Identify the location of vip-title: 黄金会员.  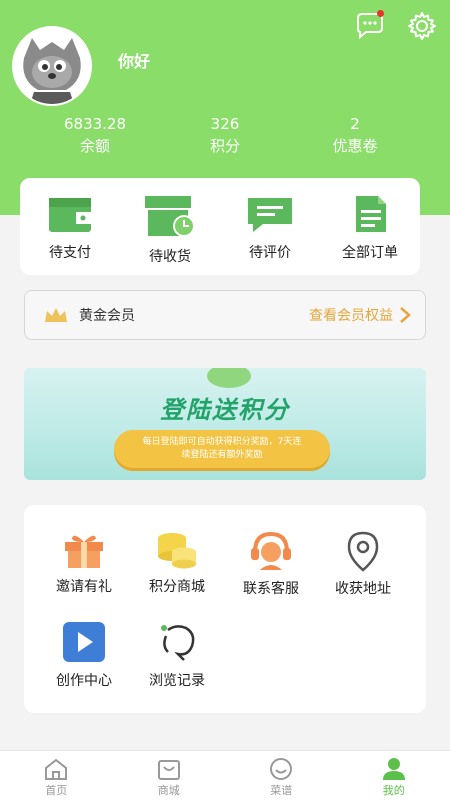
(107, 316).